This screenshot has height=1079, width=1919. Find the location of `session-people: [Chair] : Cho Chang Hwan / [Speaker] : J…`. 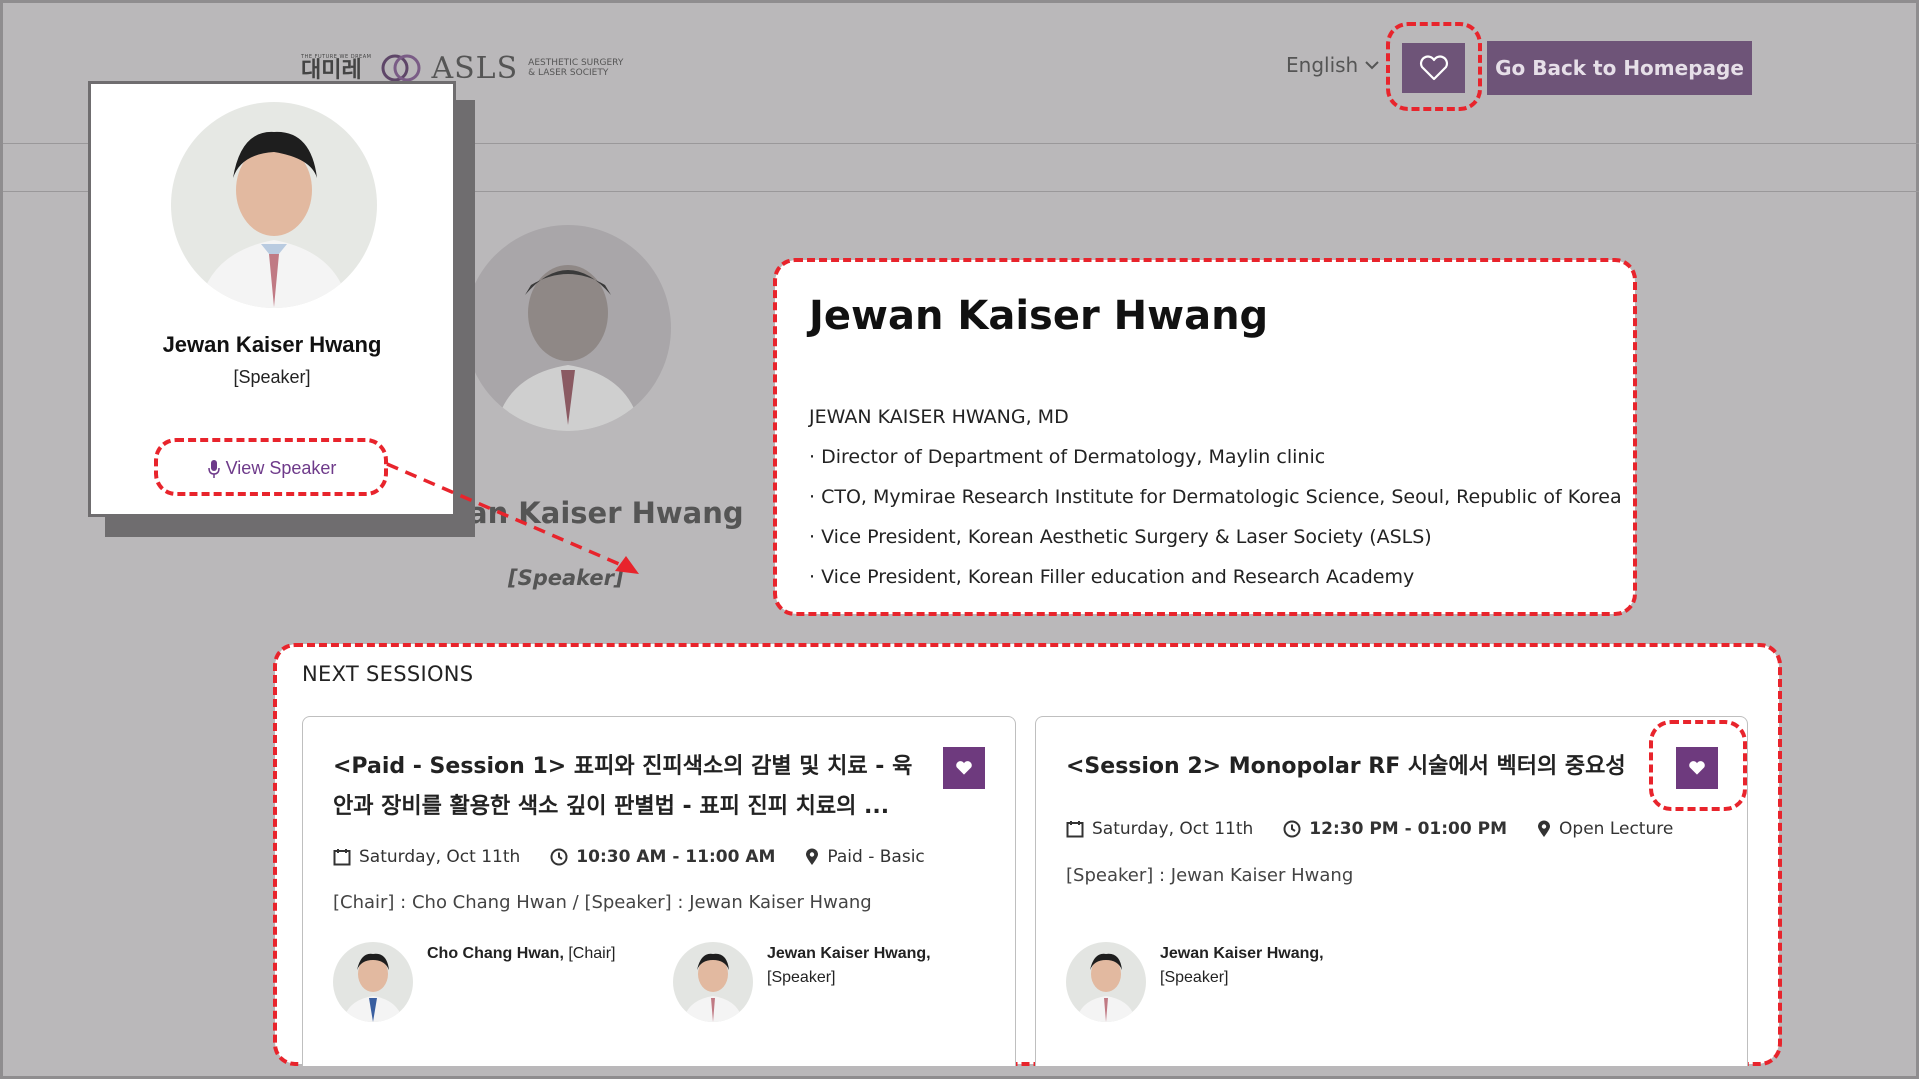

session-people: [Chair] : Cho Chang Hwan / [Speaker] : J… is located at coordinates (602, 902).